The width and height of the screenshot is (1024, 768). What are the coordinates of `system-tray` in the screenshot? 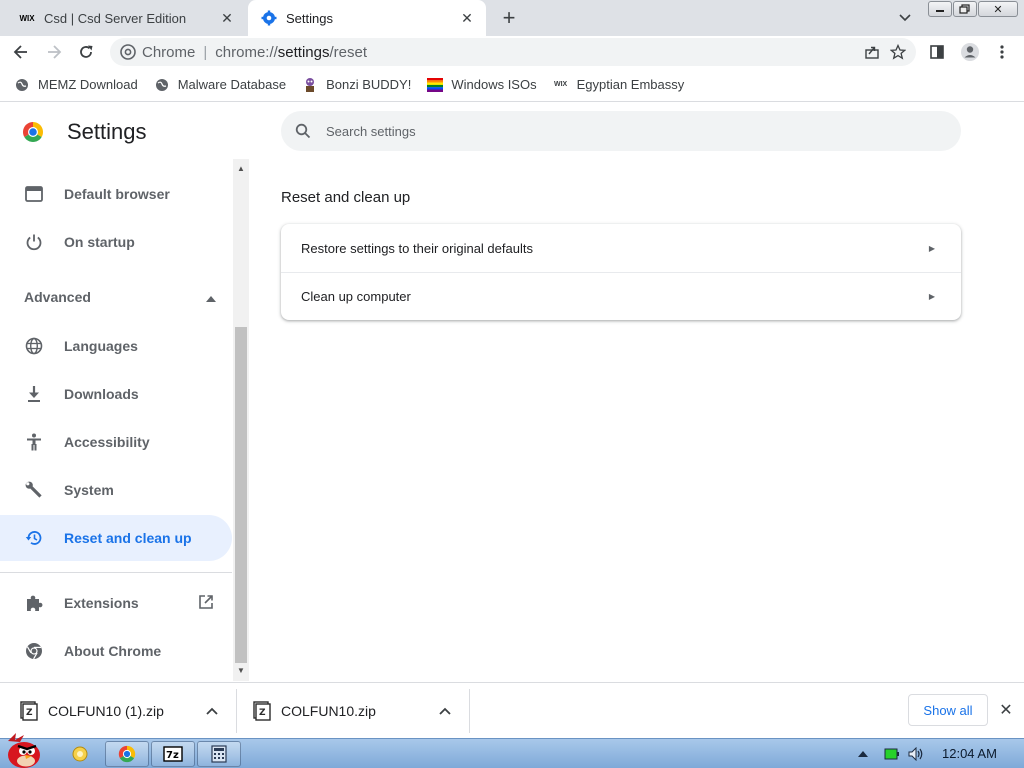 It's located at (891, 753).